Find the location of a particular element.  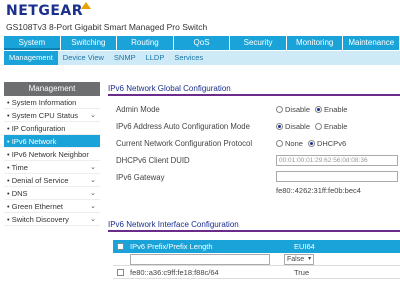

chevron-down-icon: ▾ is located at coordinates (310, 258).